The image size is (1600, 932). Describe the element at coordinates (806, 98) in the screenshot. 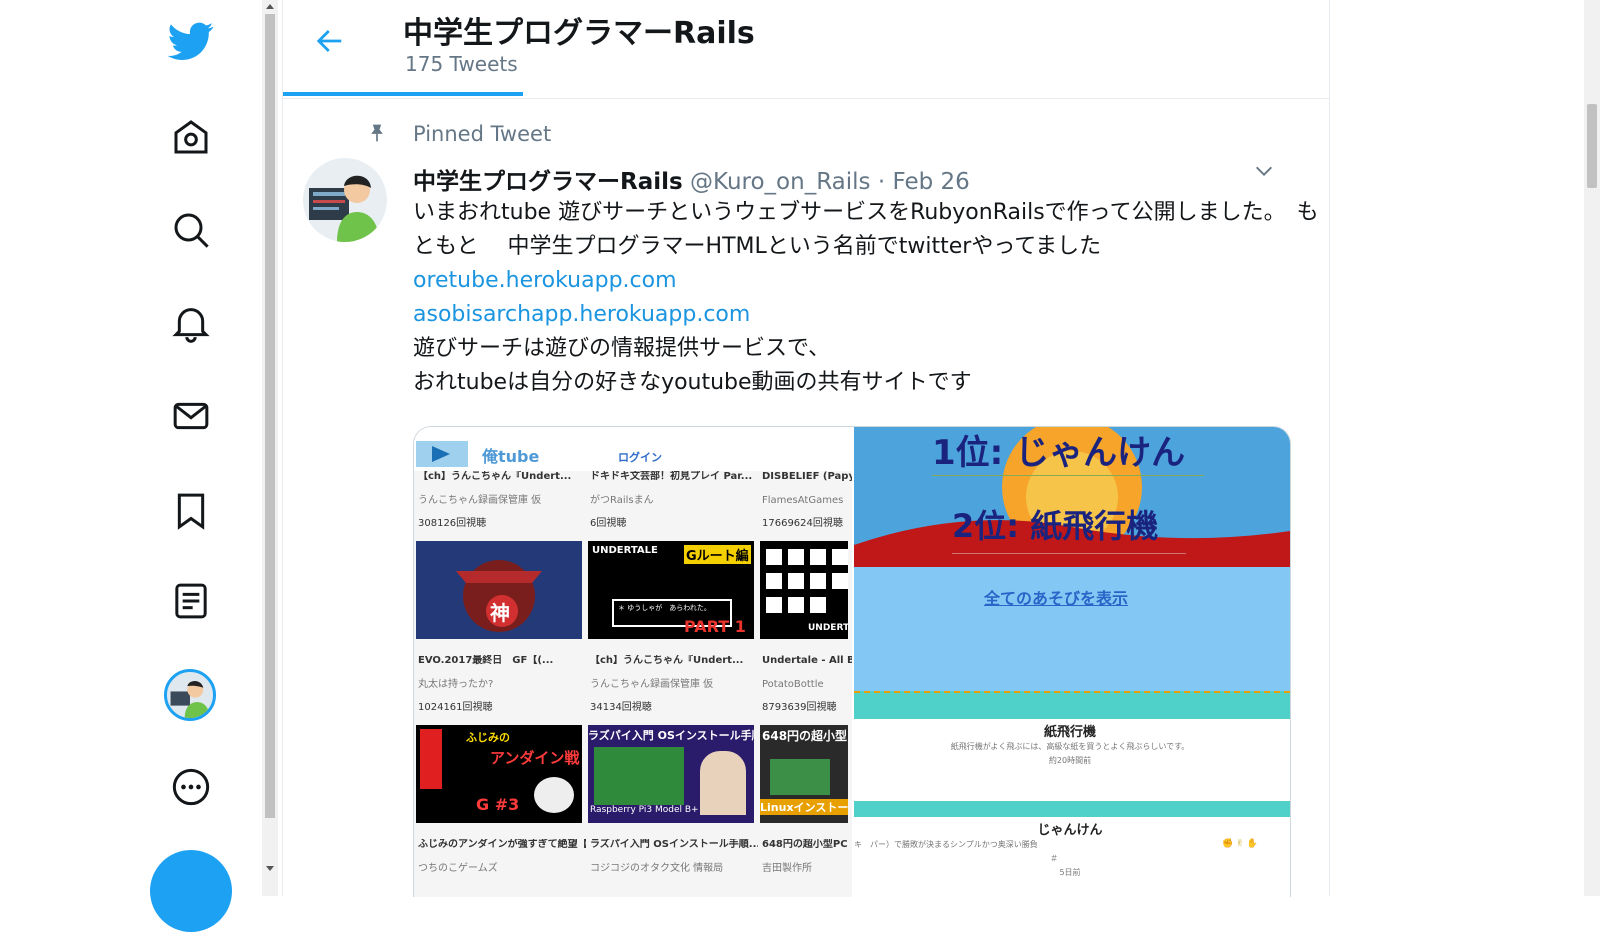

I see `header-divider` at that location.